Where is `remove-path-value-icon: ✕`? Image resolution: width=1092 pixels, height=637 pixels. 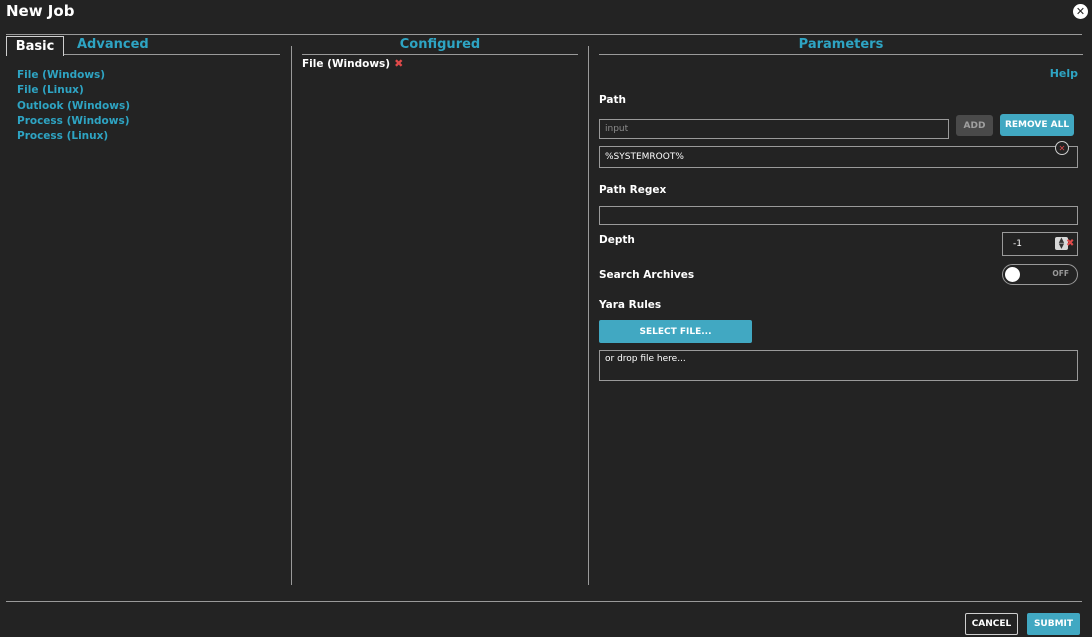 remove-path-value-icon: ✕ is located at coordinates (1062, 148).